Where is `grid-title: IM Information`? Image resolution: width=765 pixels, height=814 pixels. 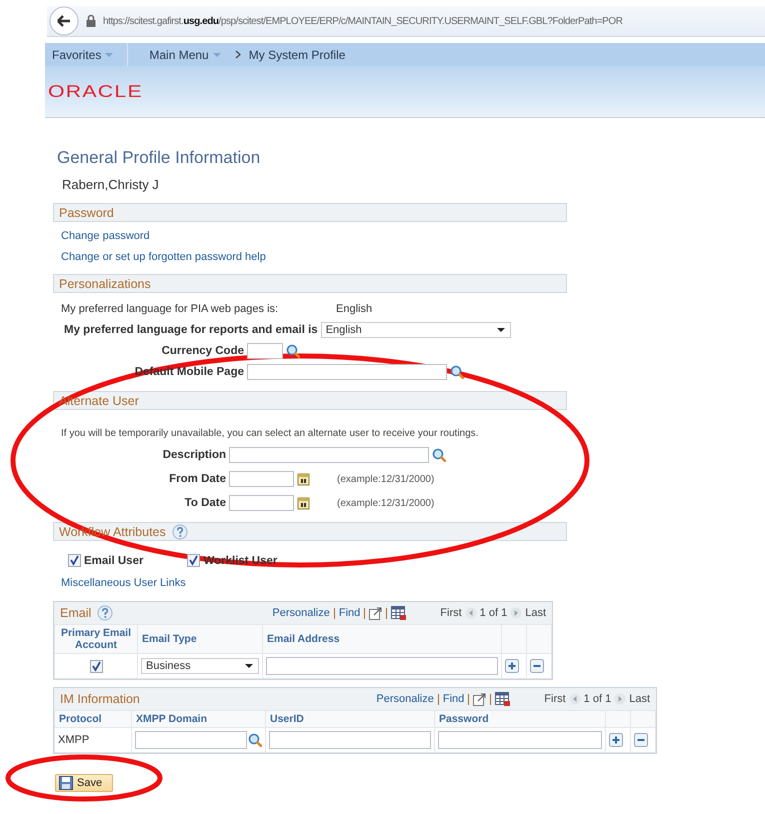
grid-title: IM Information is located at coordinates (100, 699).